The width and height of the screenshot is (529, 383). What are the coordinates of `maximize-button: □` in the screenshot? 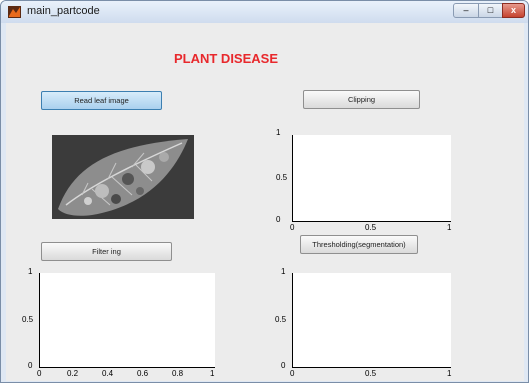 It's located at (490, 10).